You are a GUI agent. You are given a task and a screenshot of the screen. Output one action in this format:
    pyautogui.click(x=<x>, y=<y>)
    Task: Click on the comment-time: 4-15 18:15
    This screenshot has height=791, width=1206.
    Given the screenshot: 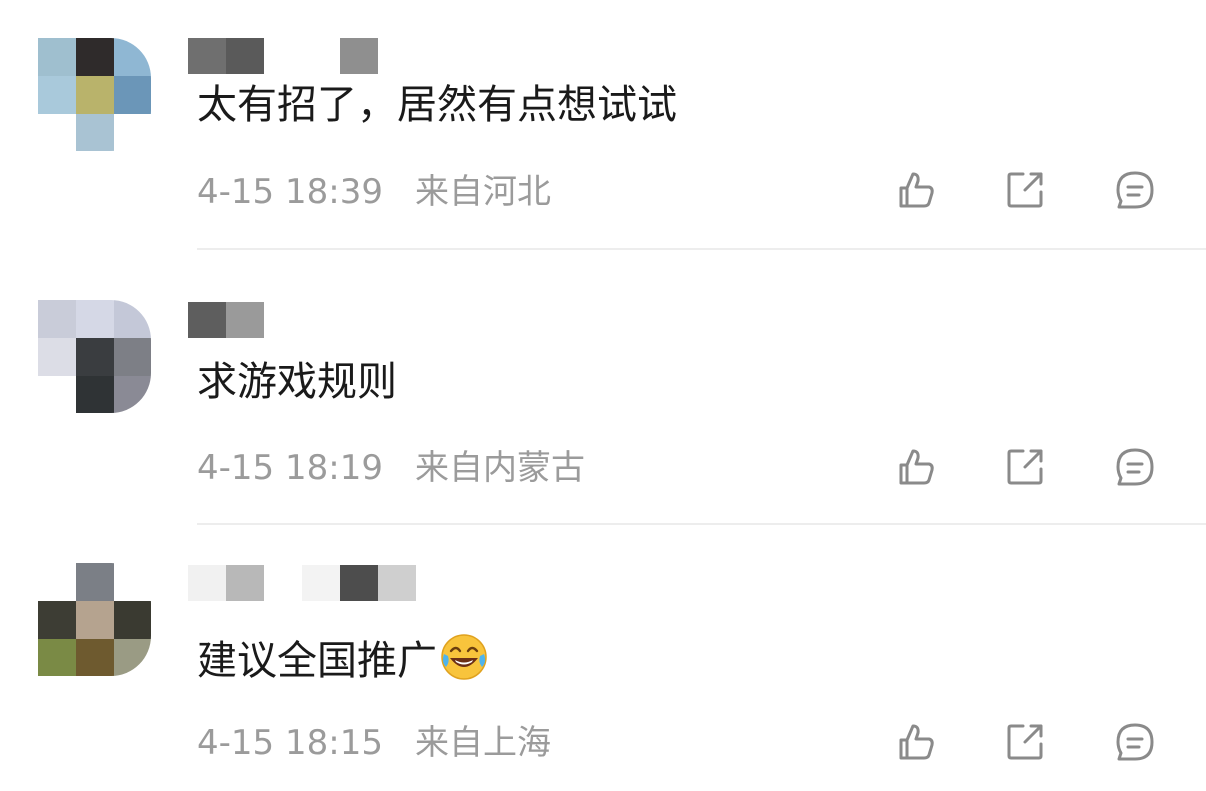 What is the action you would take?
    pyautogui.click(x=290, y=743)
    